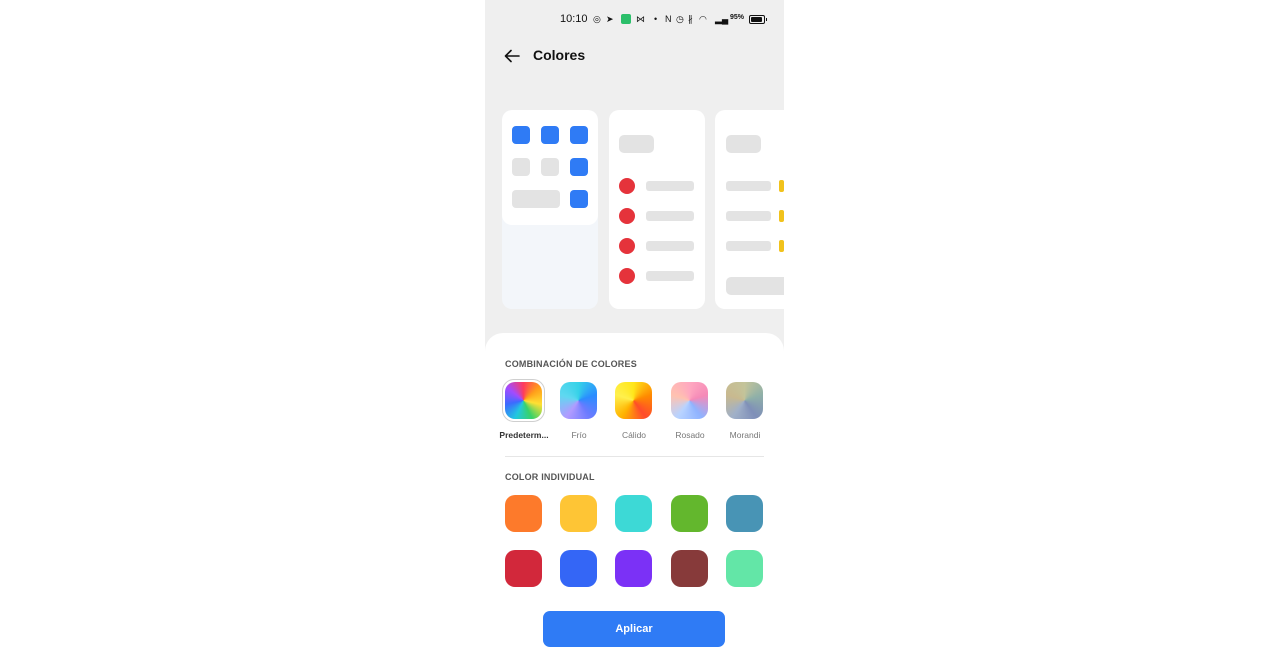  What do you see at coordinates (668, 19) in the screenshot?
I see `nfc-icon: N` at bounding box center [668, 19].